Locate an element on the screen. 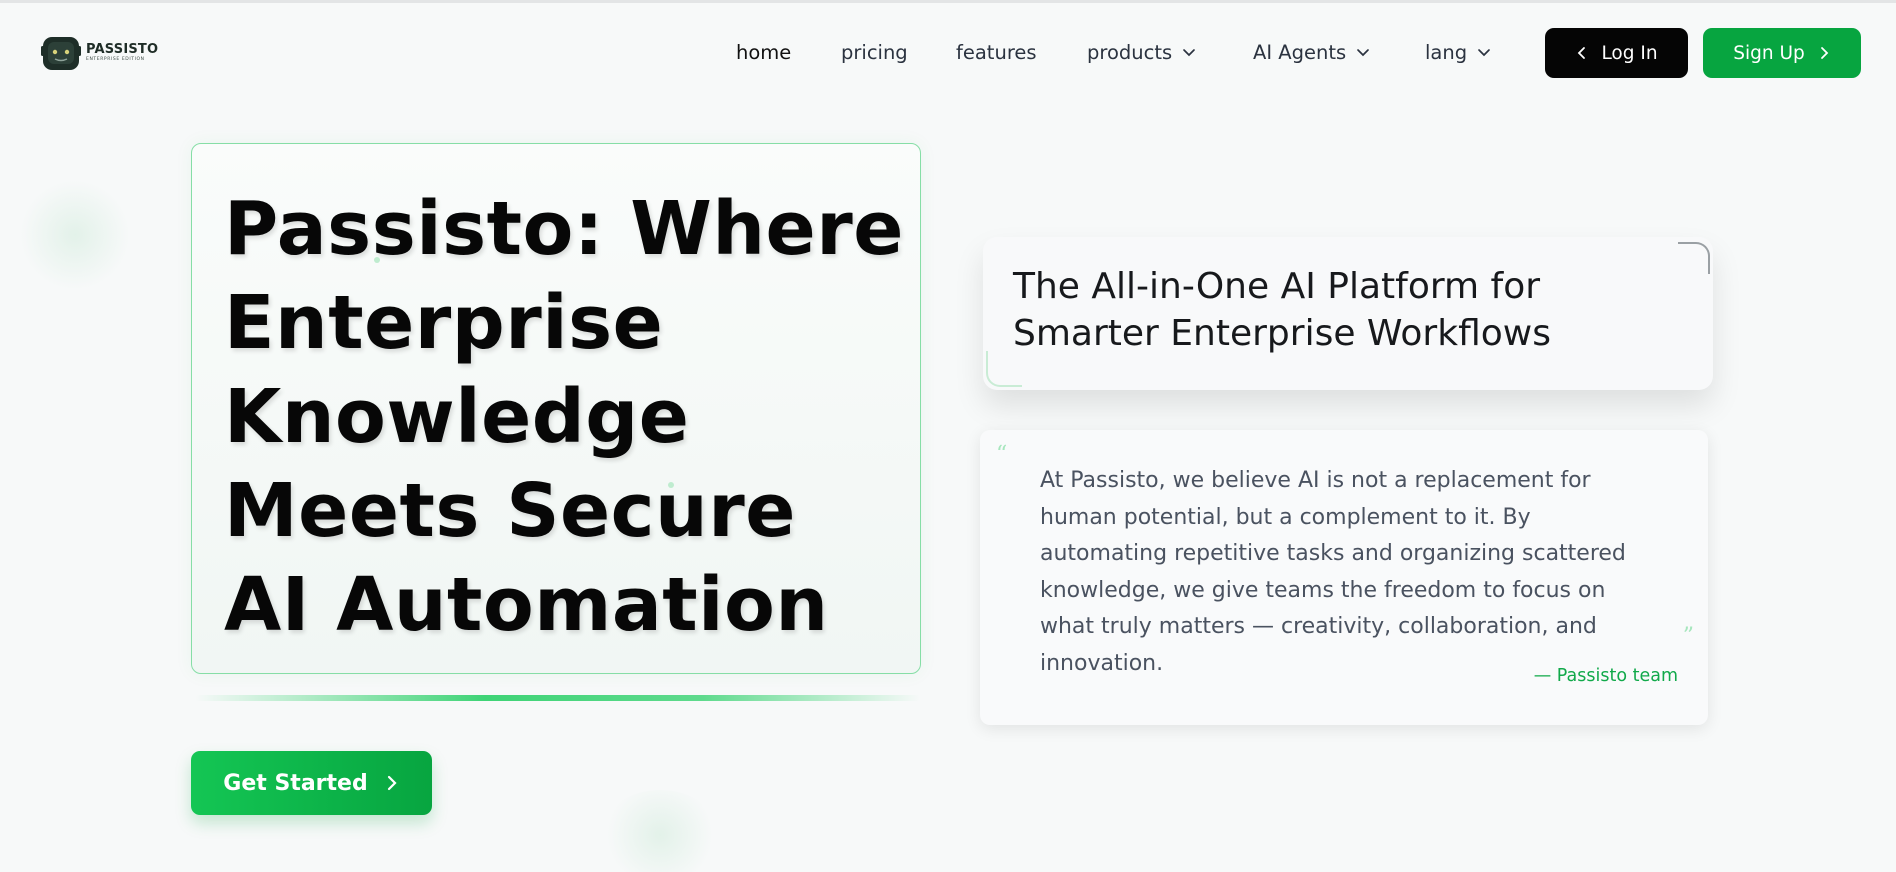 This screenshot has height=872, width=1896. top-border is located at coordinates (948, 1).